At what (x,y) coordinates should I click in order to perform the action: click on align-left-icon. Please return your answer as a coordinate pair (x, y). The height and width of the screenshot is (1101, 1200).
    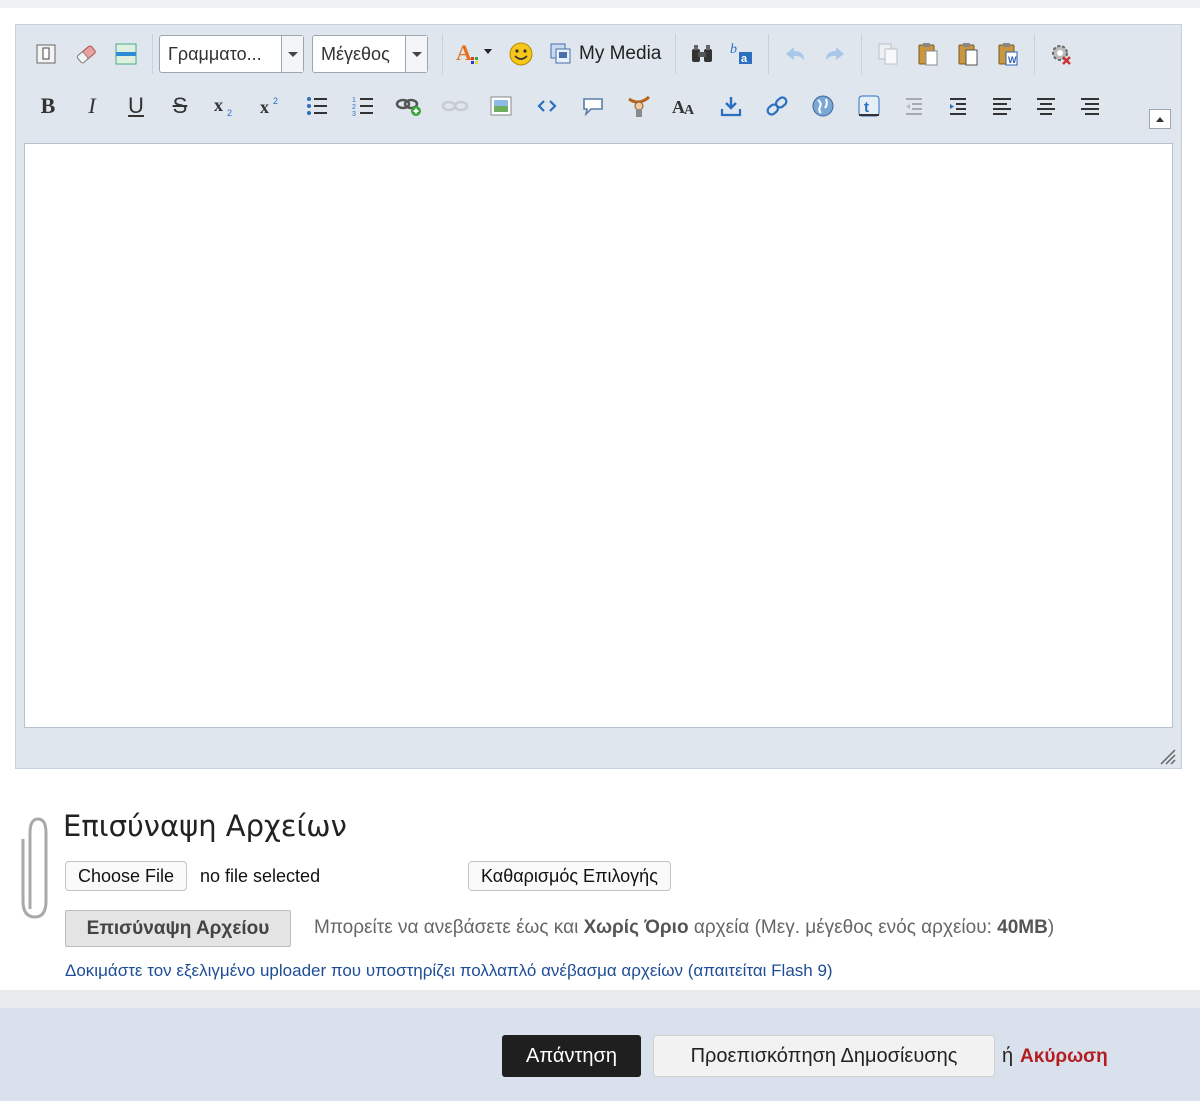
    Looking at the image, I should click on (1002, 106).